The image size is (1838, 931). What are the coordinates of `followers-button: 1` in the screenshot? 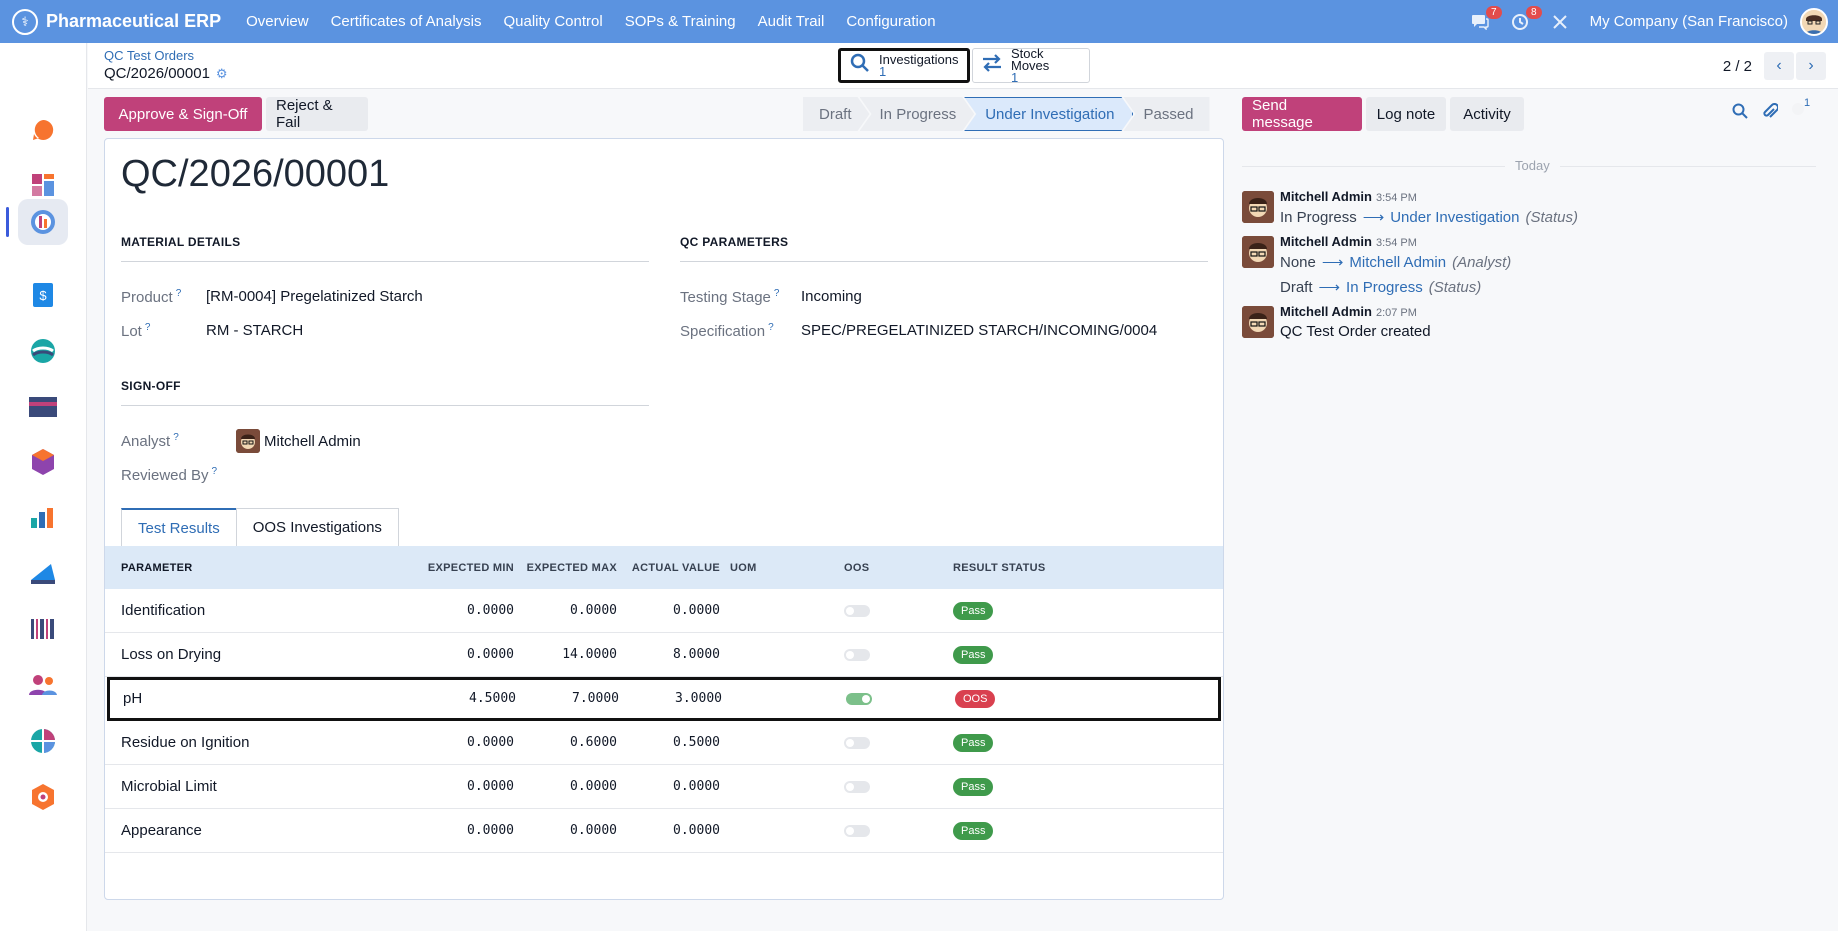 It's located at (1801, 111).